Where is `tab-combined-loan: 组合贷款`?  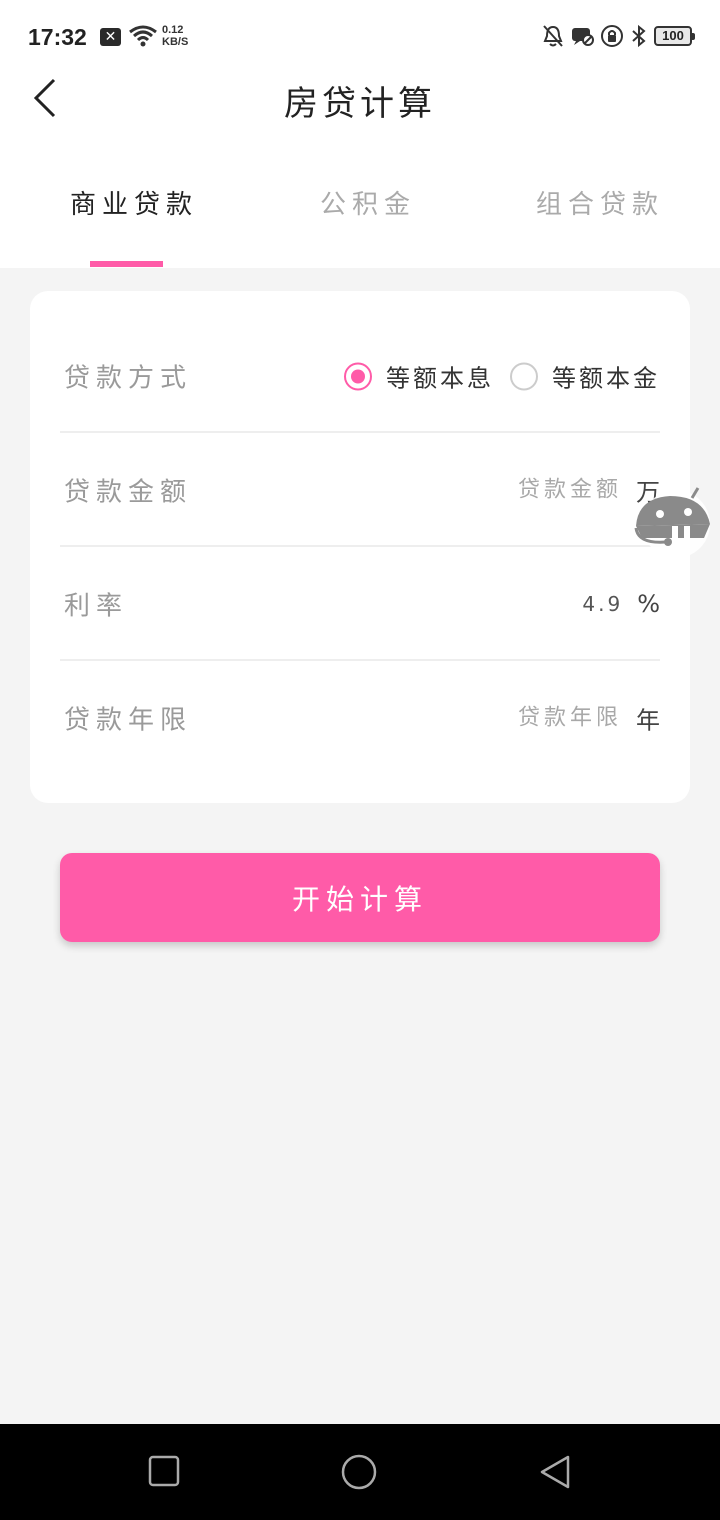
tab-combined-loan: 组合贷款 is located at coordinates (600, 202).